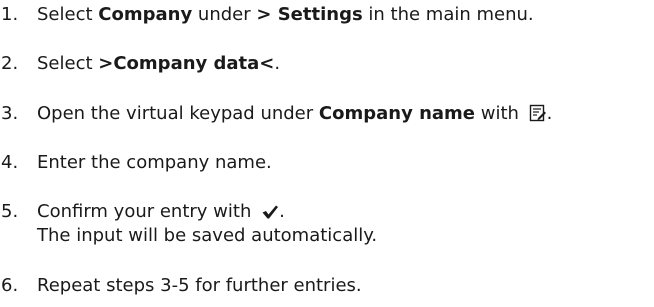  I want to click on step-6: 6. Repeat steps 3-5 for further entries., so click(327, 286).